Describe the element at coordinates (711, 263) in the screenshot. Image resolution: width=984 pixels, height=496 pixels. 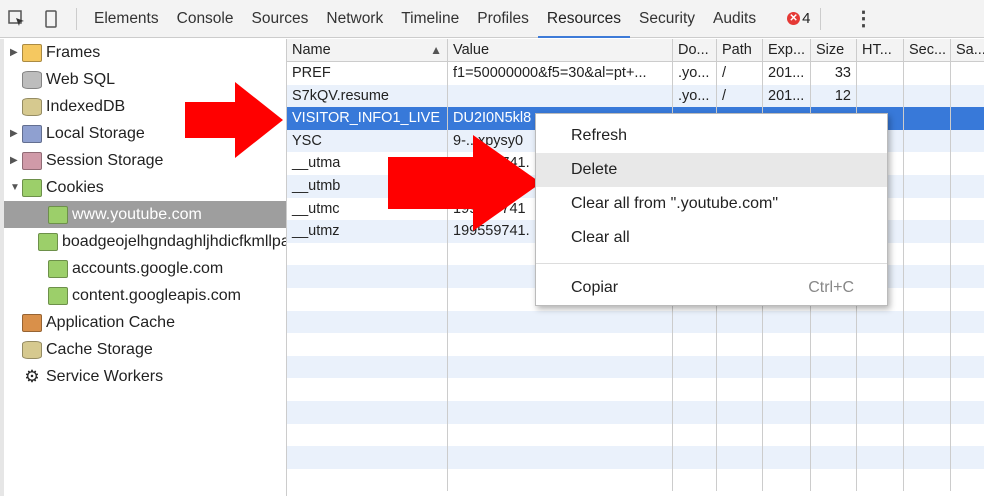
I see `menu-separator` at that location.